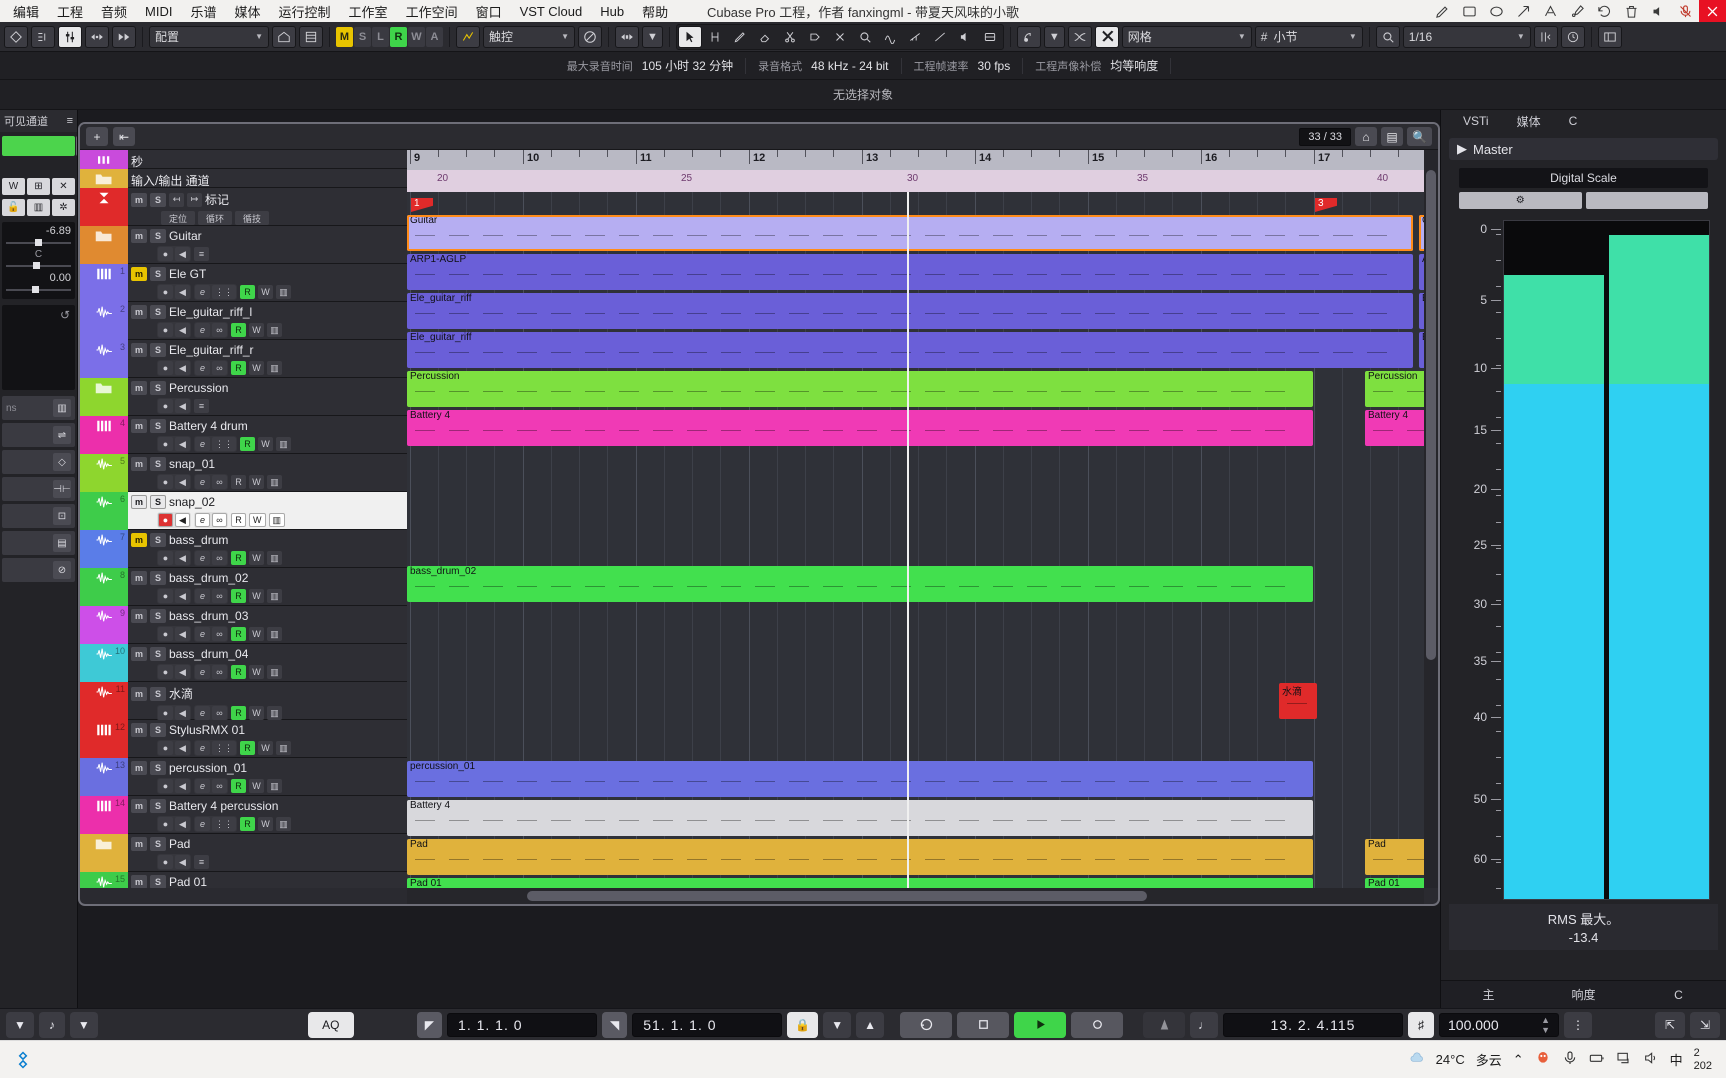  What do you see at coordinates (1392, 136) in the screenshot?
I see `track-list-icon: ▤` at bounding box center [1392, 136].